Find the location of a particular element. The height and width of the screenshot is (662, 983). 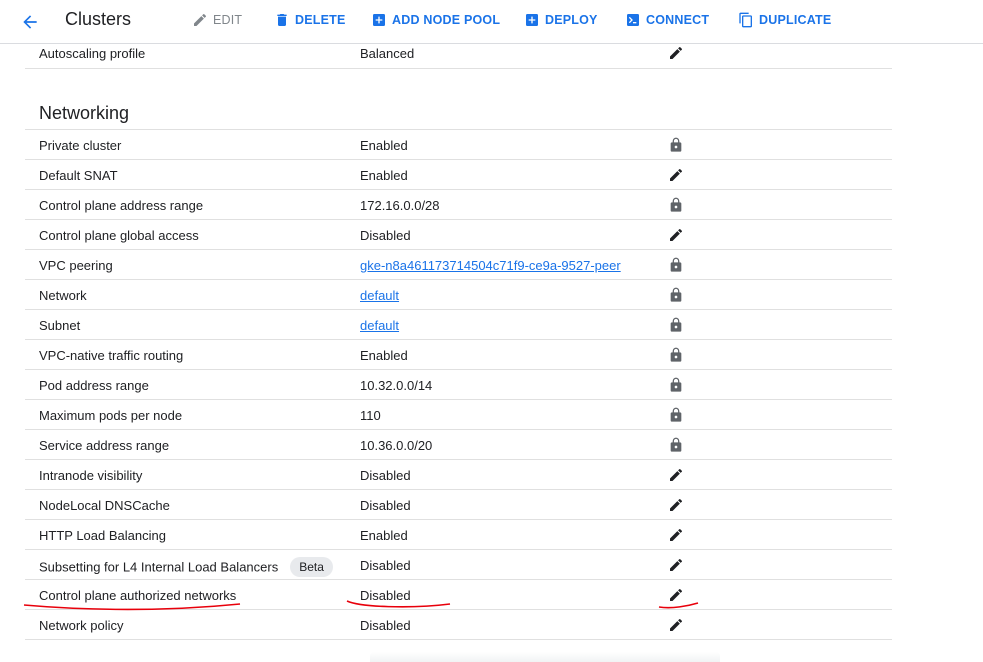

detail-row-control-plane-address-range: Control plane address range 172.16.0.0/28 is located at coordinates (458, 205).